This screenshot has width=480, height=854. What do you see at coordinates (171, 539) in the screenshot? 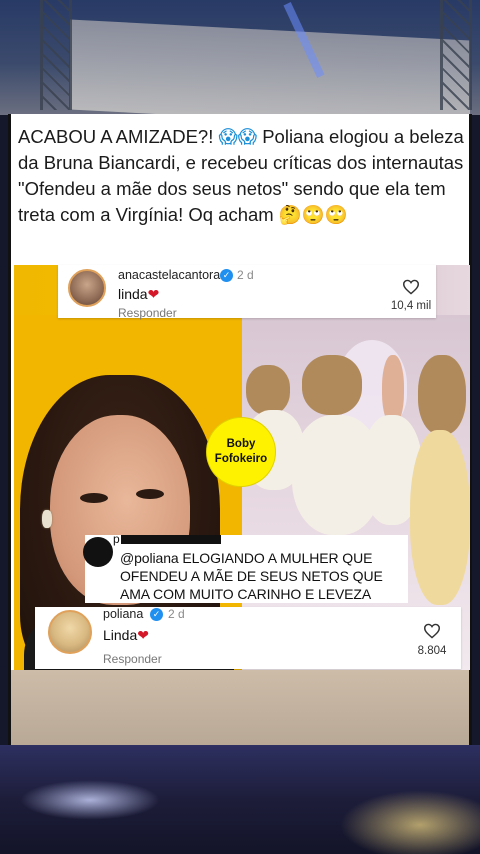
I see `redacted-username` at bounding box center [171, 539].